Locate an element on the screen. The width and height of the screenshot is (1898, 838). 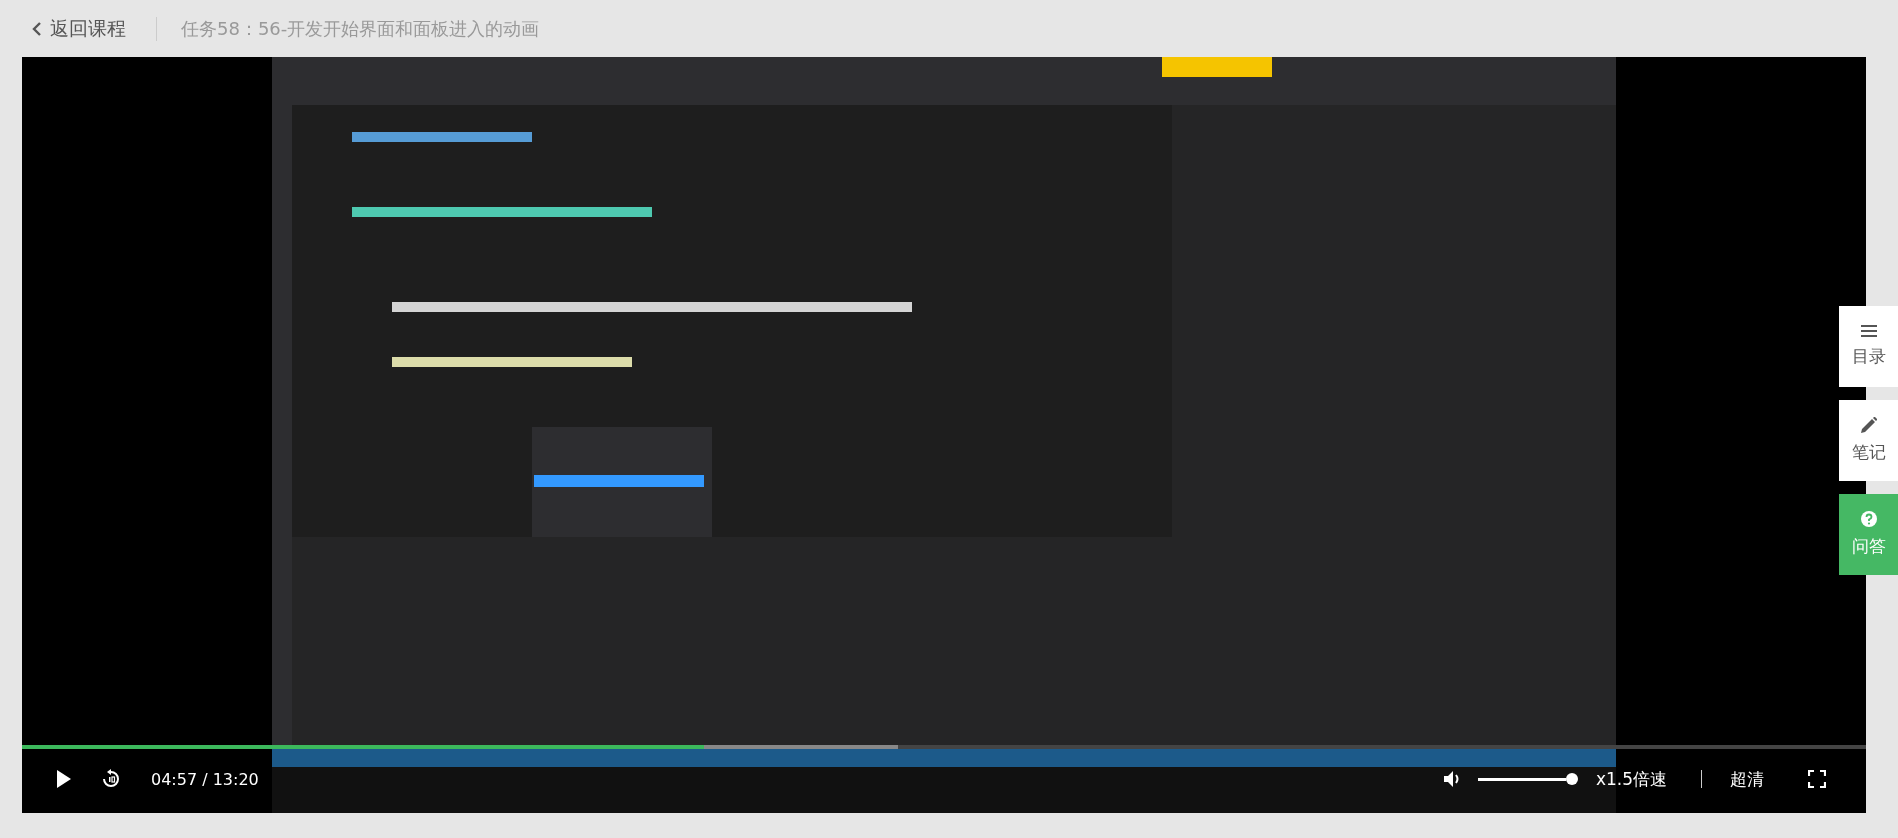
replay-icon is located at coordinates (111, 779).